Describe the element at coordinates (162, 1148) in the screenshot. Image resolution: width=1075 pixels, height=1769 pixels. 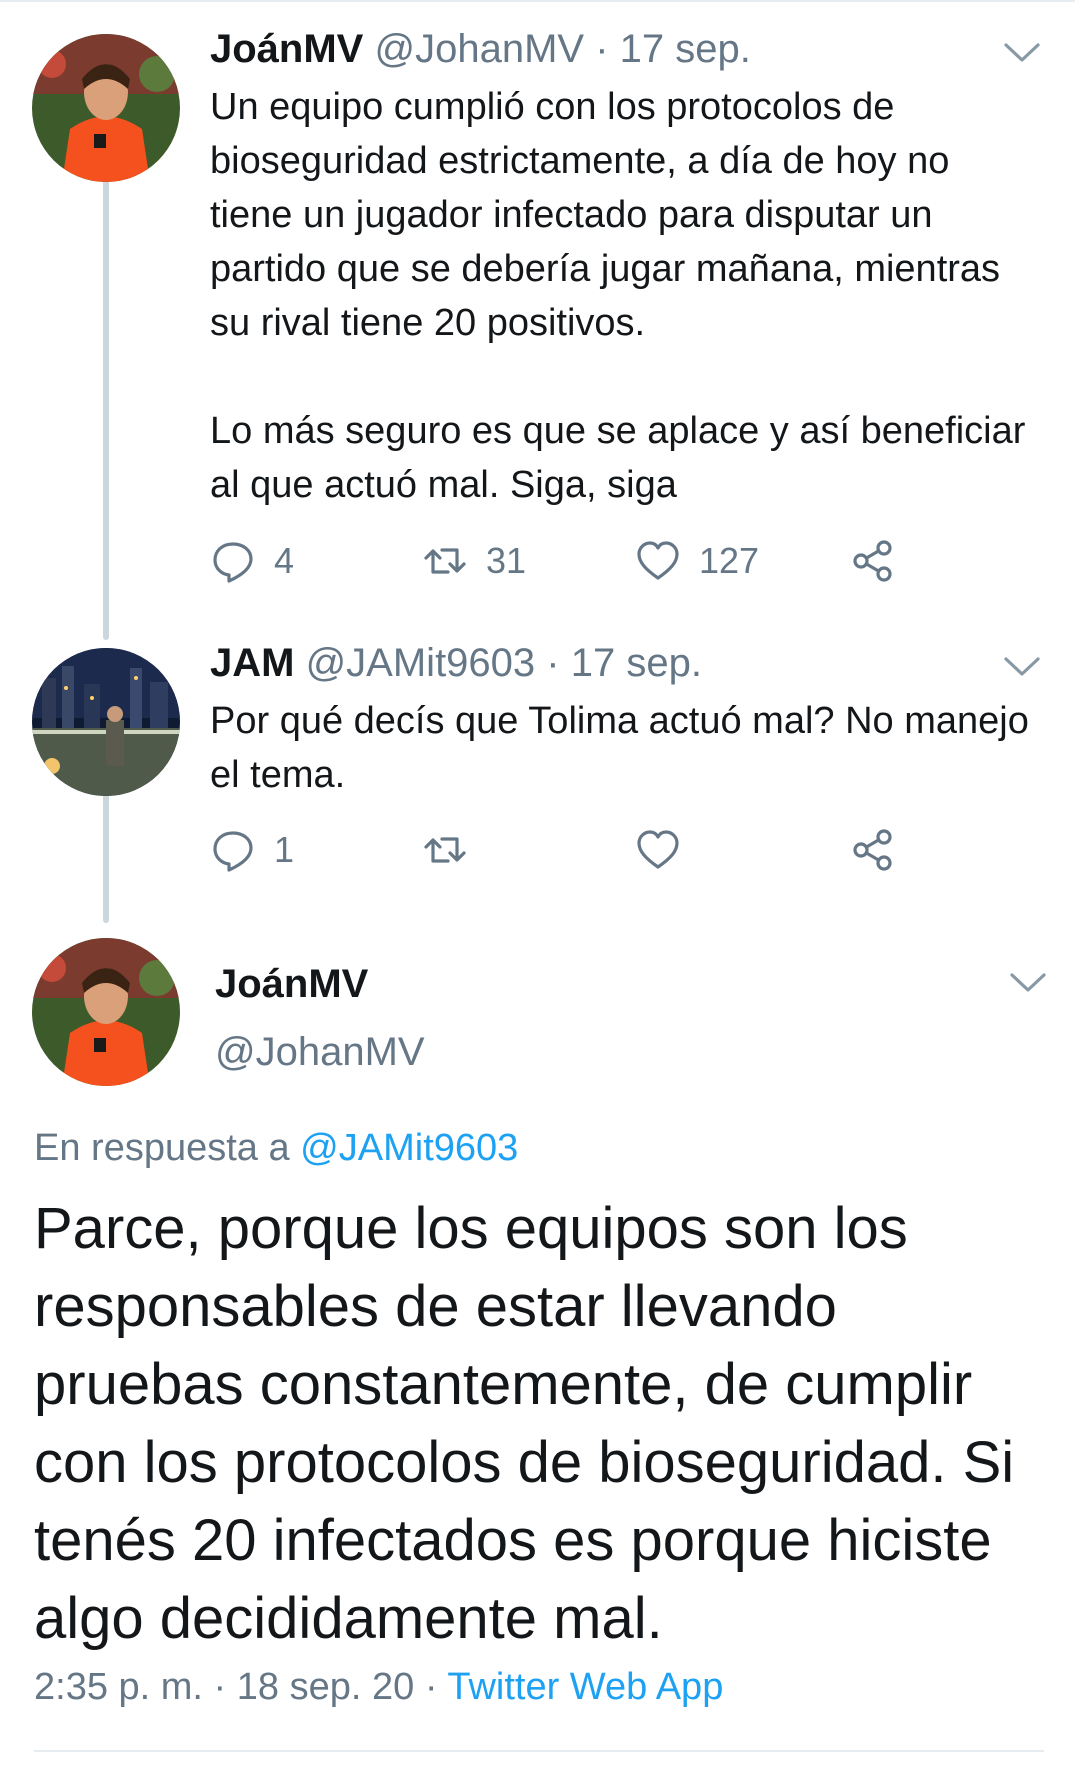
I see `reply-prefix: En respuesta a` at that location.